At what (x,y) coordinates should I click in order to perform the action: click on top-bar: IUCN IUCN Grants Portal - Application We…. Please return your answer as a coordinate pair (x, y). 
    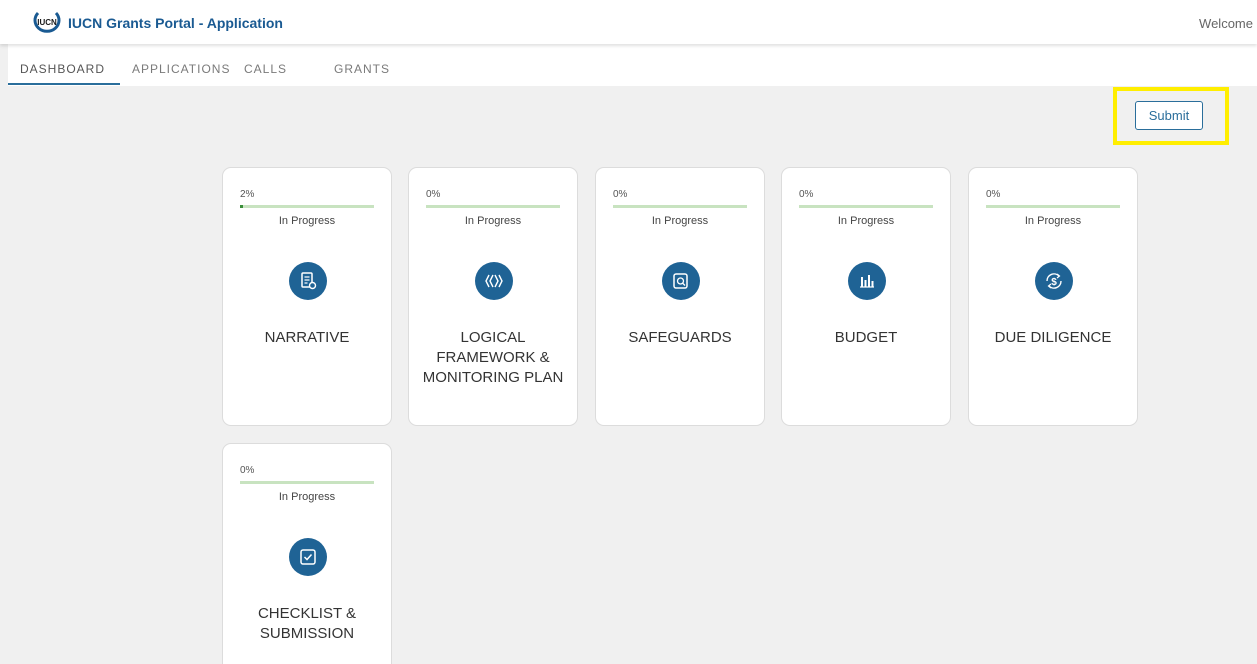
    Looking at the image, I should click on (628, 22).